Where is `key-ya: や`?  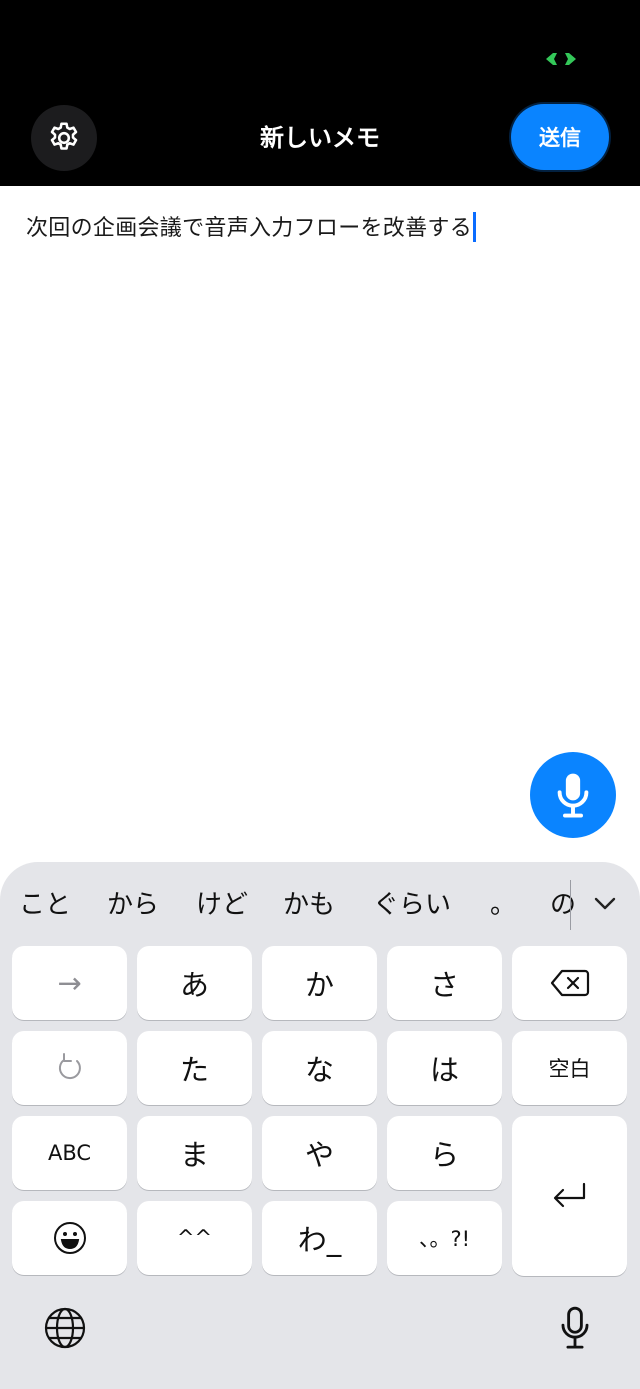 key-ya: や is located at coordinates (319, 1153).